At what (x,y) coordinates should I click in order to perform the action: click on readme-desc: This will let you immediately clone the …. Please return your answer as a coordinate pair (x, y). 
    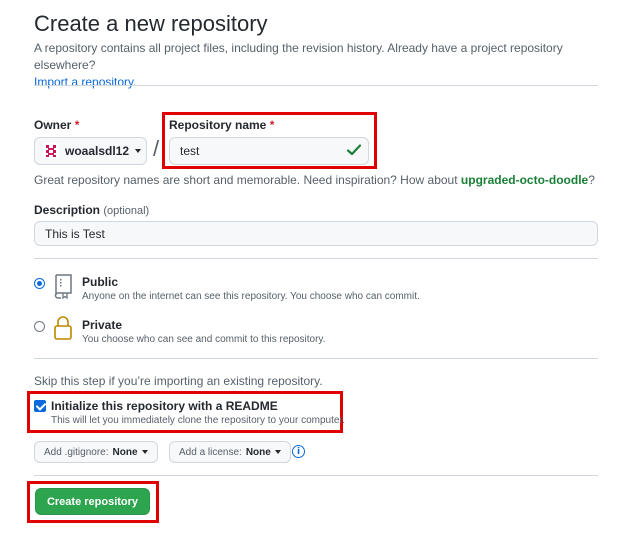
    Looking at the image, I should click on (198, 420).